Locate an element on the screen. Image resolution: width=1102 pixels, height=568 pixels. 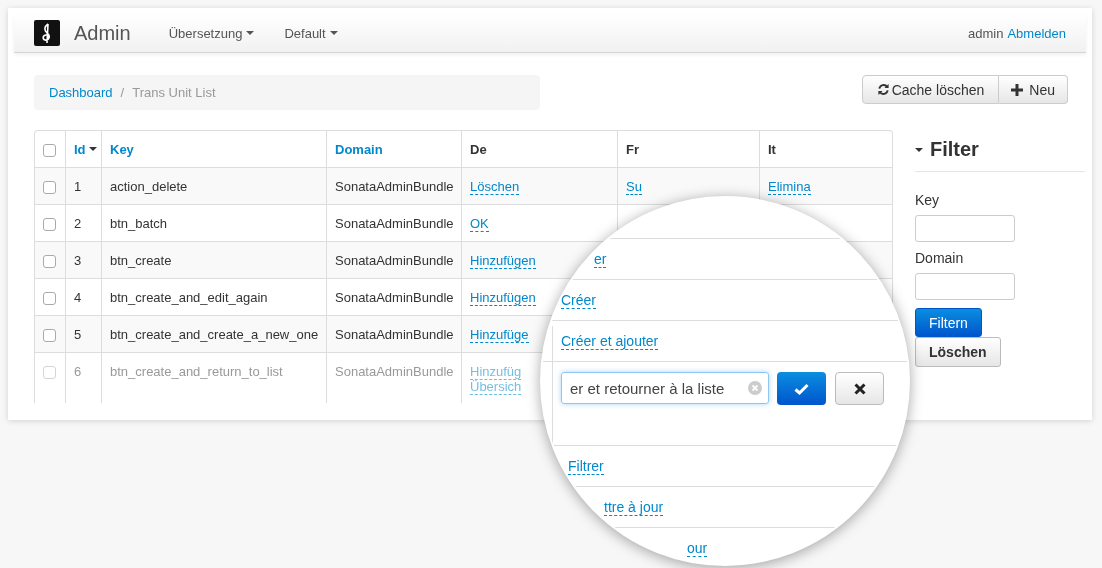
cancel-button is located at coordinates (859, 388).